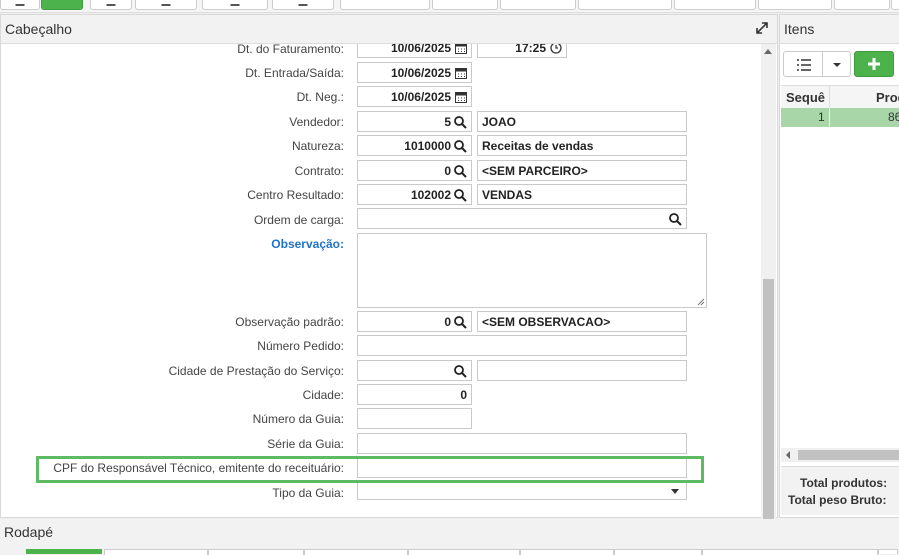 This screenshot has height=555, width=899. Describe the element at coordinates (64, 551) in the screenshot. I see `footer-tab-active` at that location.